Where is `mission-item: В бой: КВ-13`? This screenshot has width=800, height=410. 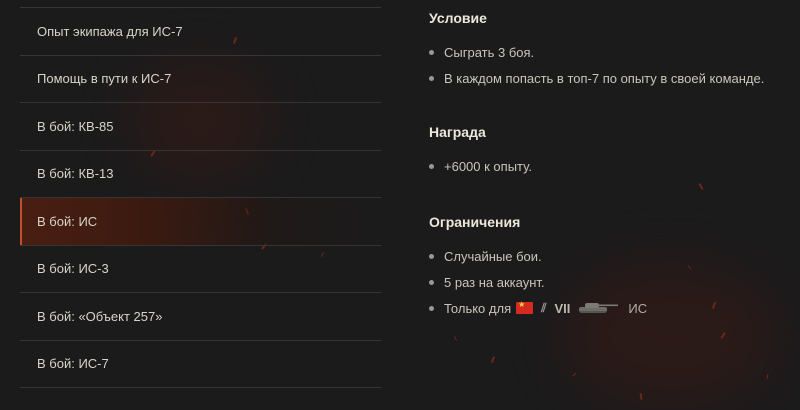
mission-item: В бой: КВ-13 is located at coordinates (200, 174).